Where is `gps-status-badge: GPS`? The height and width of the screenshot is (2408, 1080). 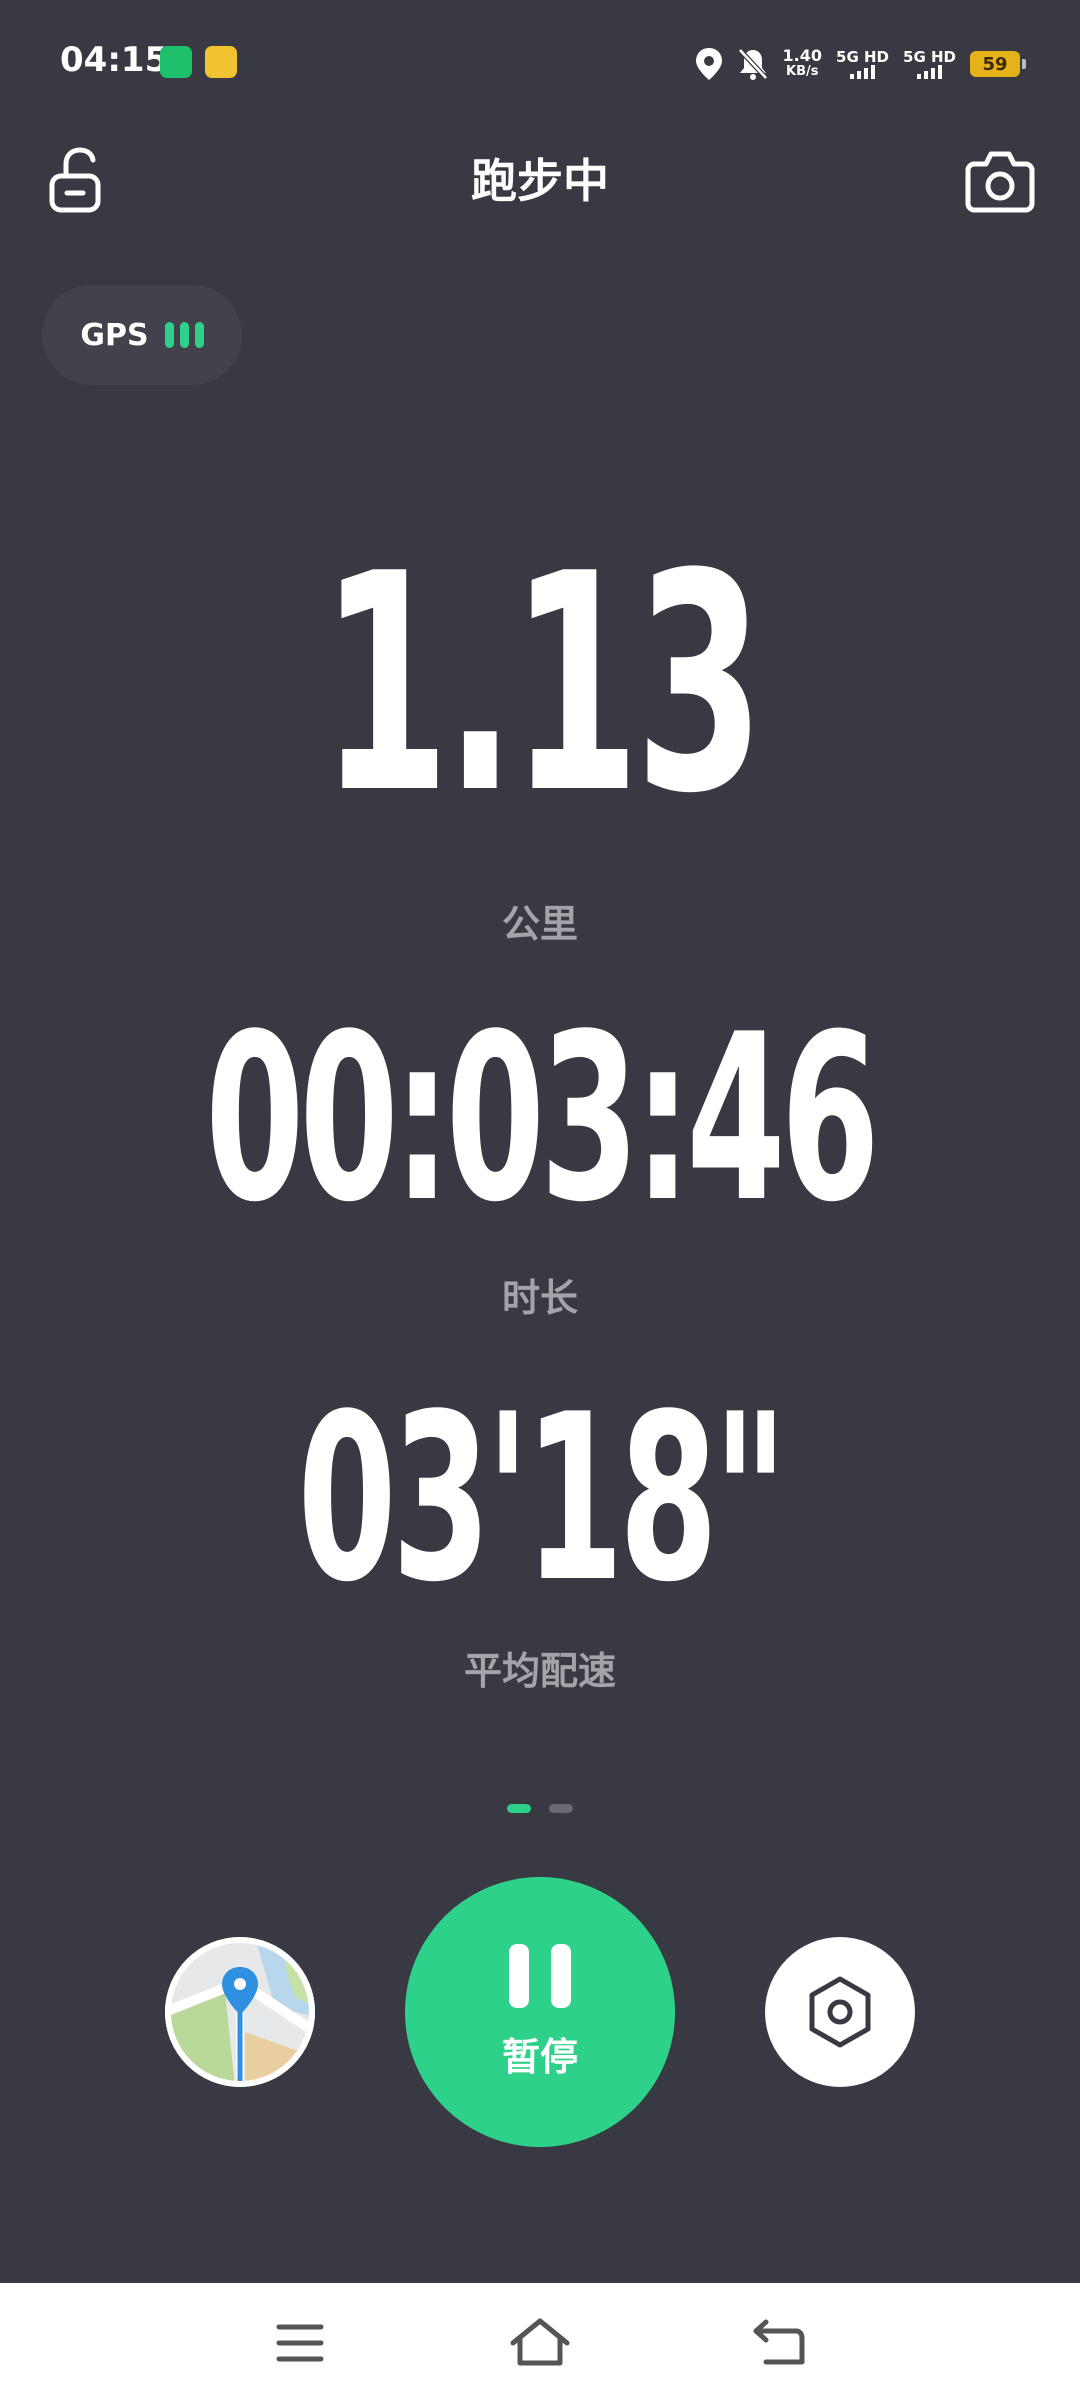
gps-status-badge: GPS is located at coordinates (142, 335).